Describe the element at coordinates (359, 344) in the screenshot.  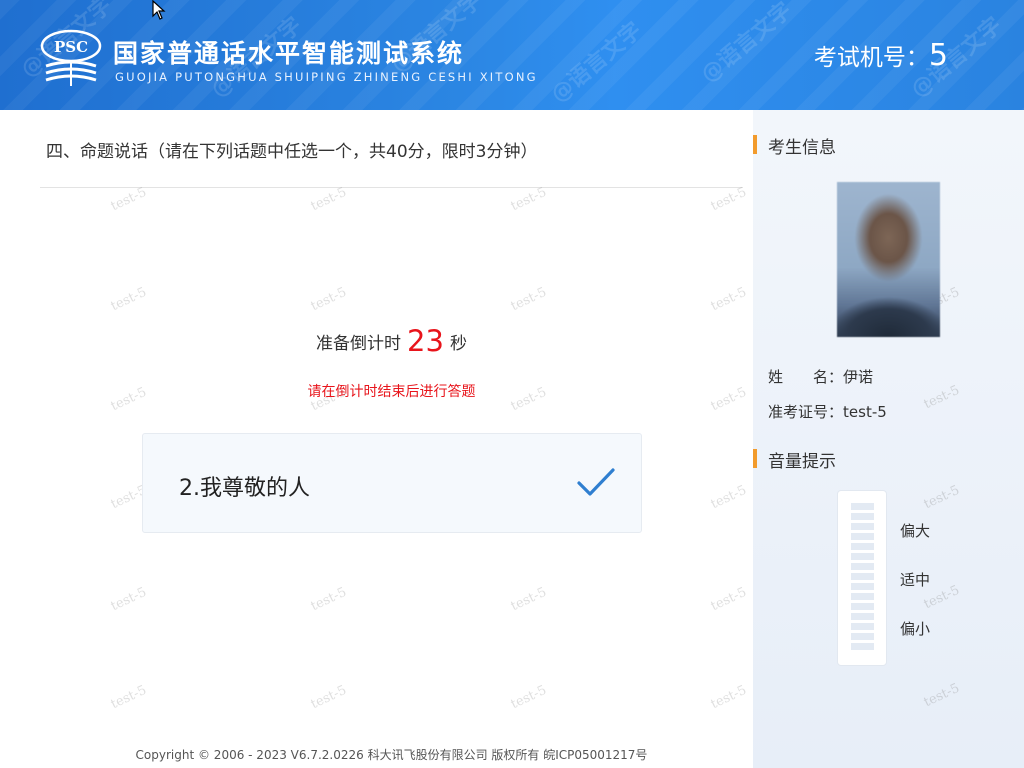
I see `countdown-prefix: 准备倒计时` at that location.